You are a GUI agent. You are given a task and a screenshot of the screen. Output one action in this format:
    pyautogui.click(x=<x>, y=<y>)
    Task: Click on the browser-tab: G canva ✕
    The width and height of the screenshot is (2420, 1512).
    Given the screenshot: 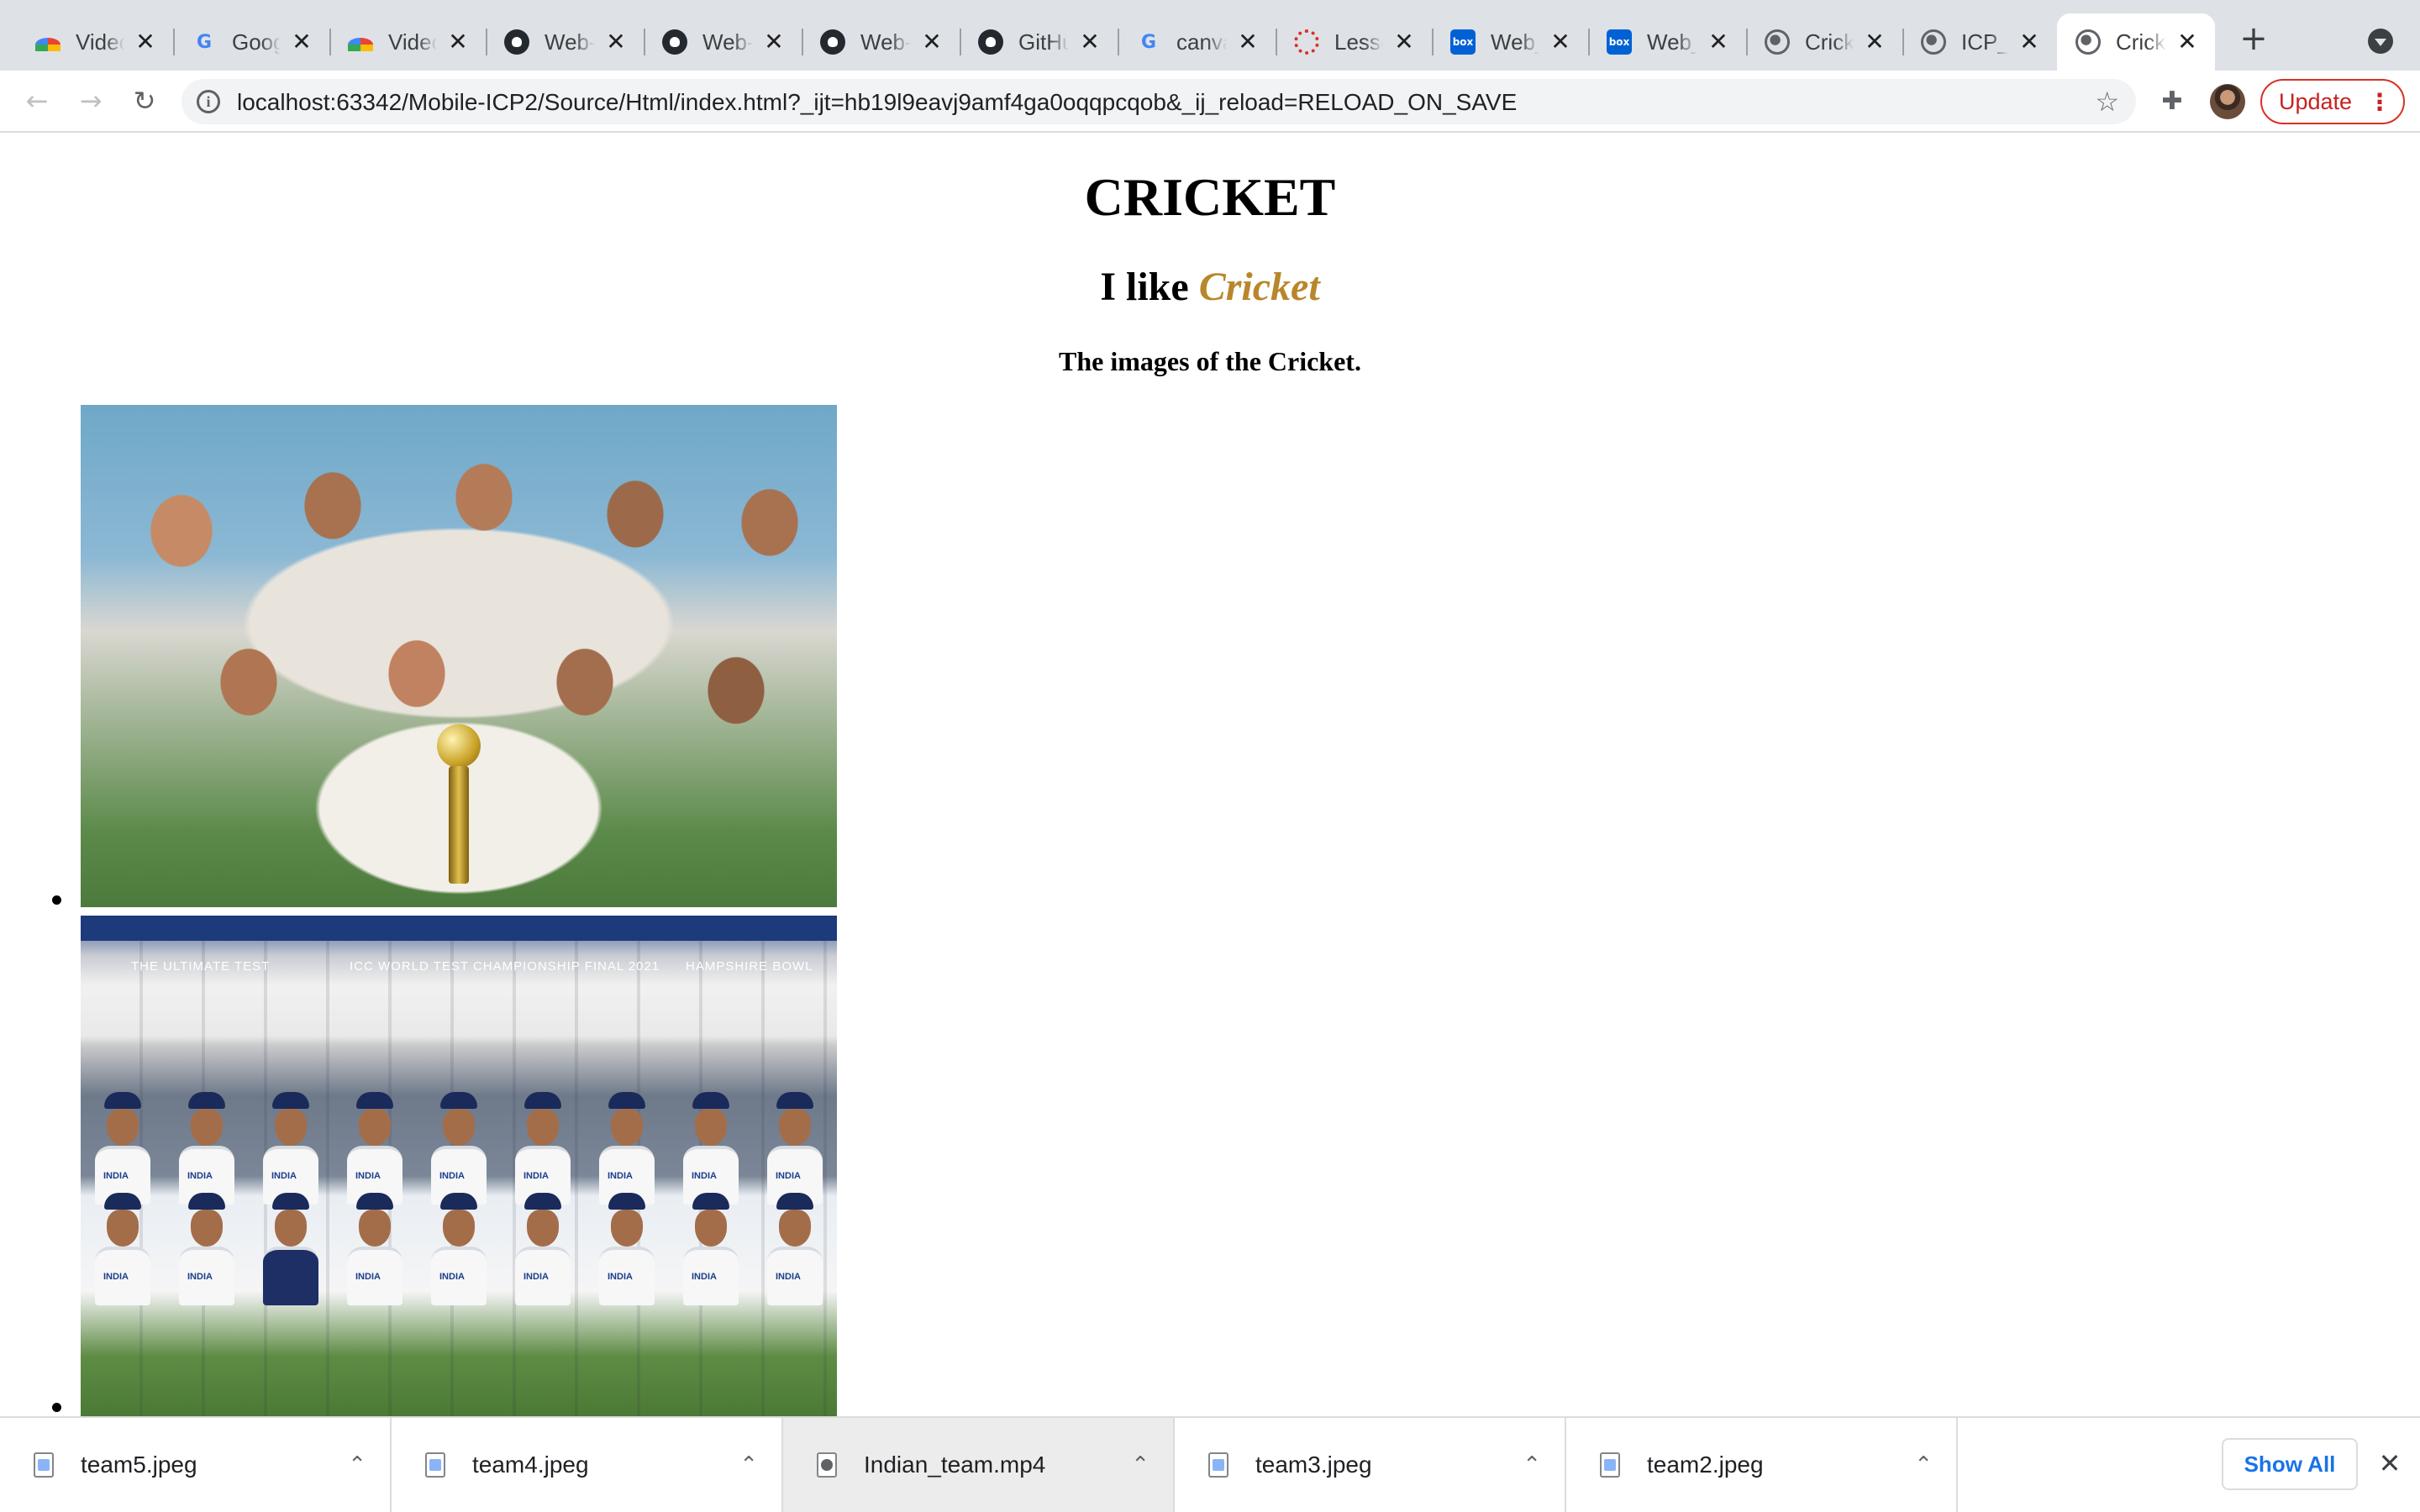 What is the action you would take?
    pyautogui.click(x=1197, y=42)
    